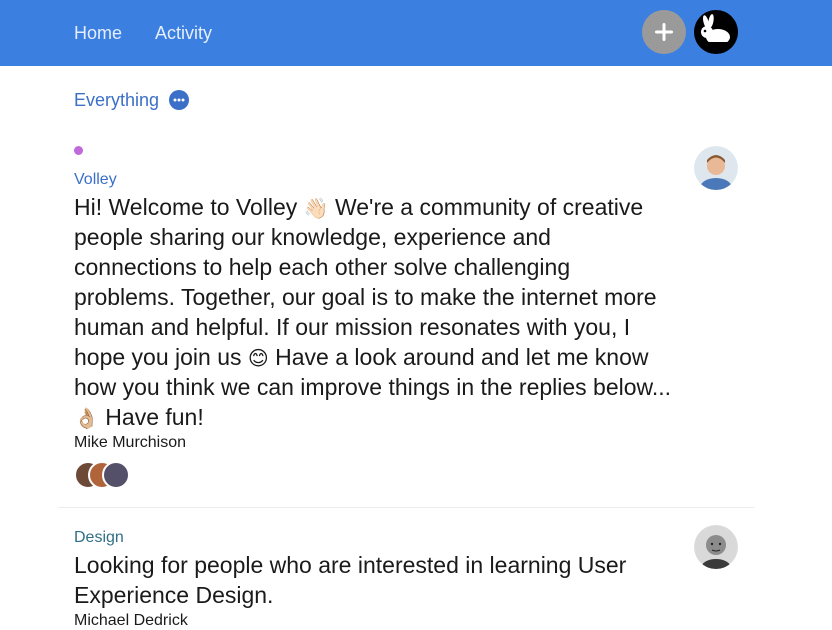  What do you see at coordinates (95, 180) in the screenshot?
I see `post-category: Volley` at bounding box center [95, 180].